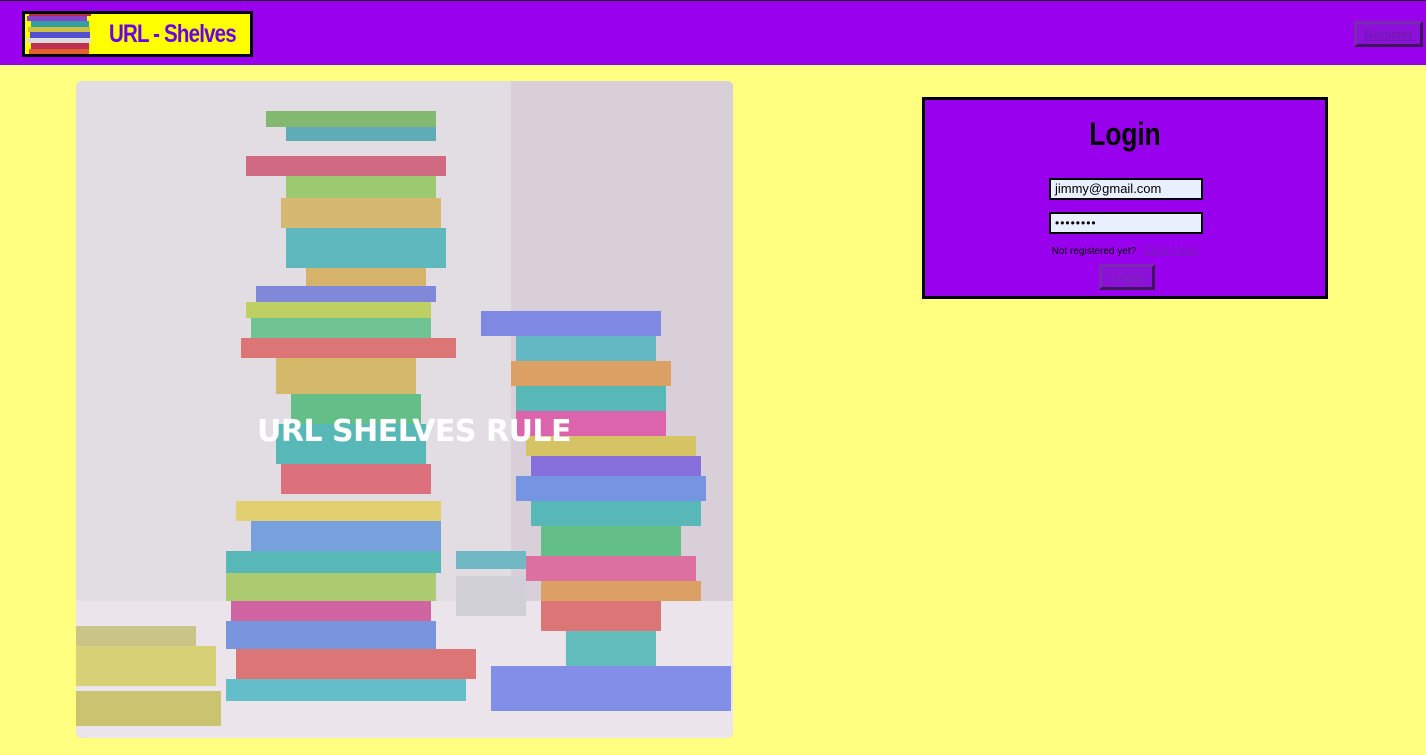 The height and width of the screenshot is (755, 1426). Describe the element at coordinates (173, 33) in the screenshot. I see `logo-text: URL - Shelves` at that location.